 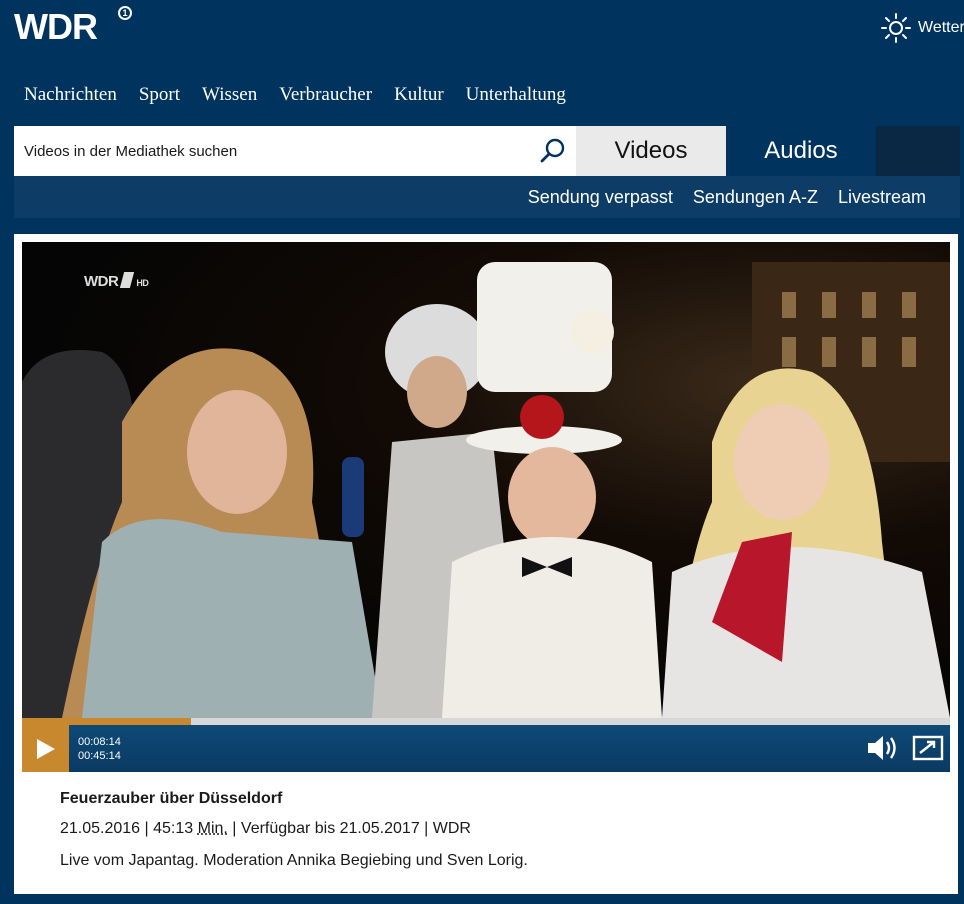 What do you see at coordinates (486, 748) in the screenshot?
I see `player-controls: 00:08:14 00:45:14` at bounding box center [486, 748].